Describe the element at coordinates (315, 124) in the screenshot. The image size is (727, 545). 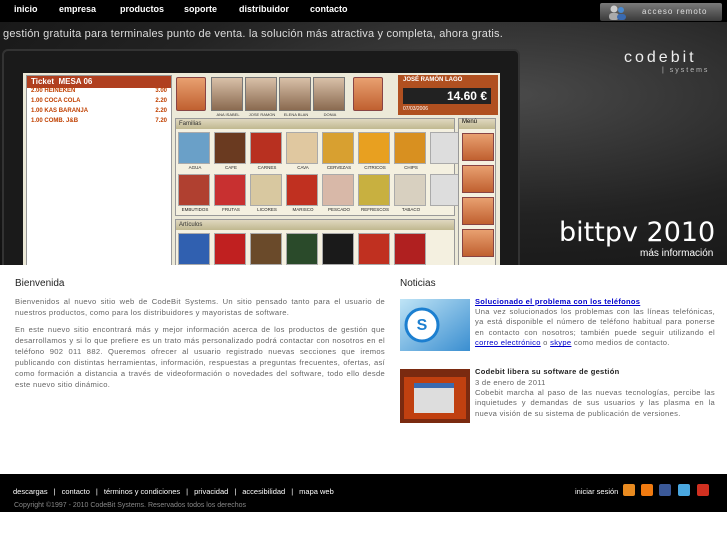
I see `families-header: Familias` at that location.